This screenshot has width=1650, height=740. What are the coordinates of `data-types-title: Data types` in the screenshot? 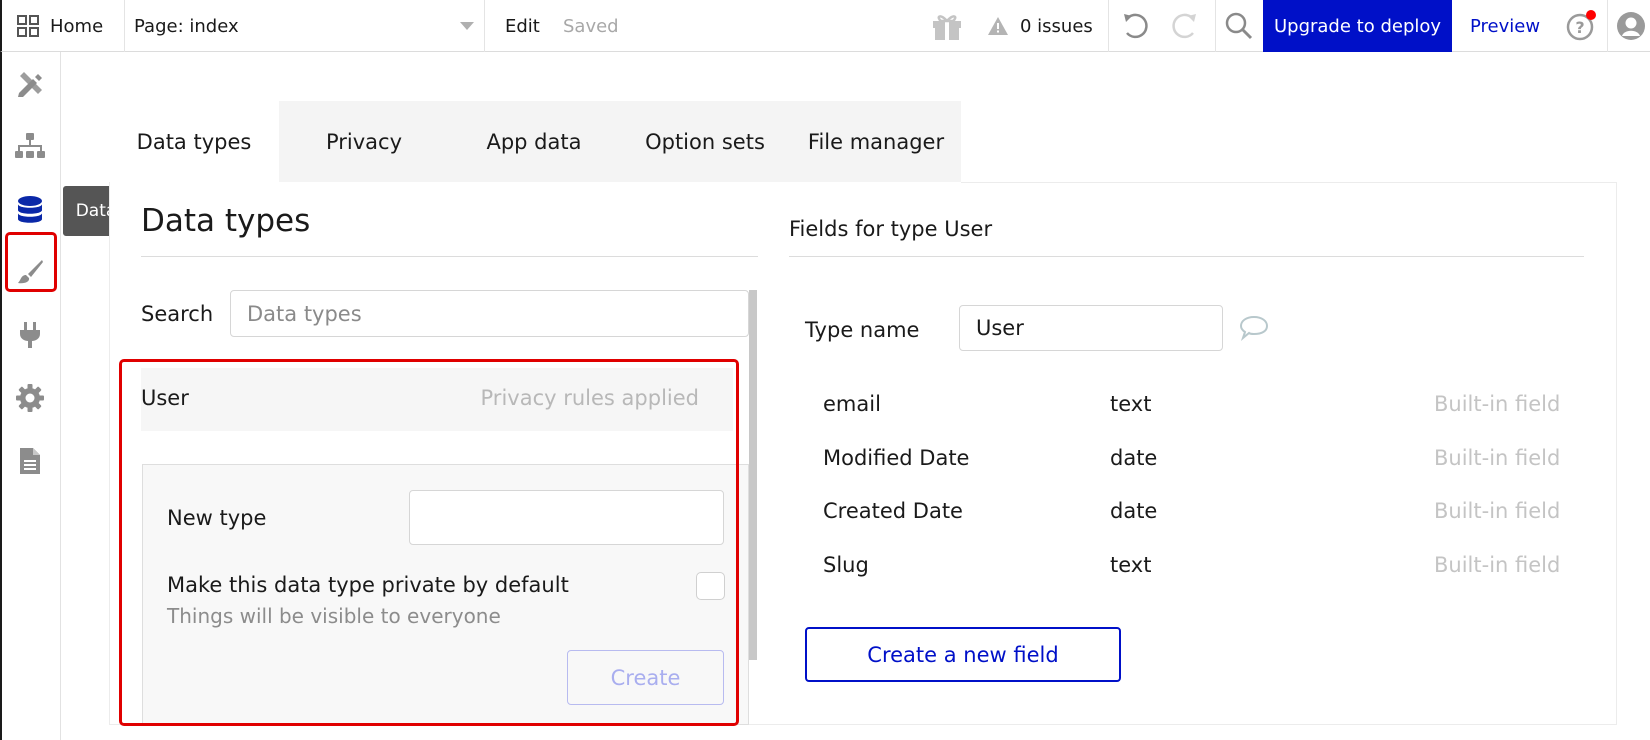 It's located at (226, 221).